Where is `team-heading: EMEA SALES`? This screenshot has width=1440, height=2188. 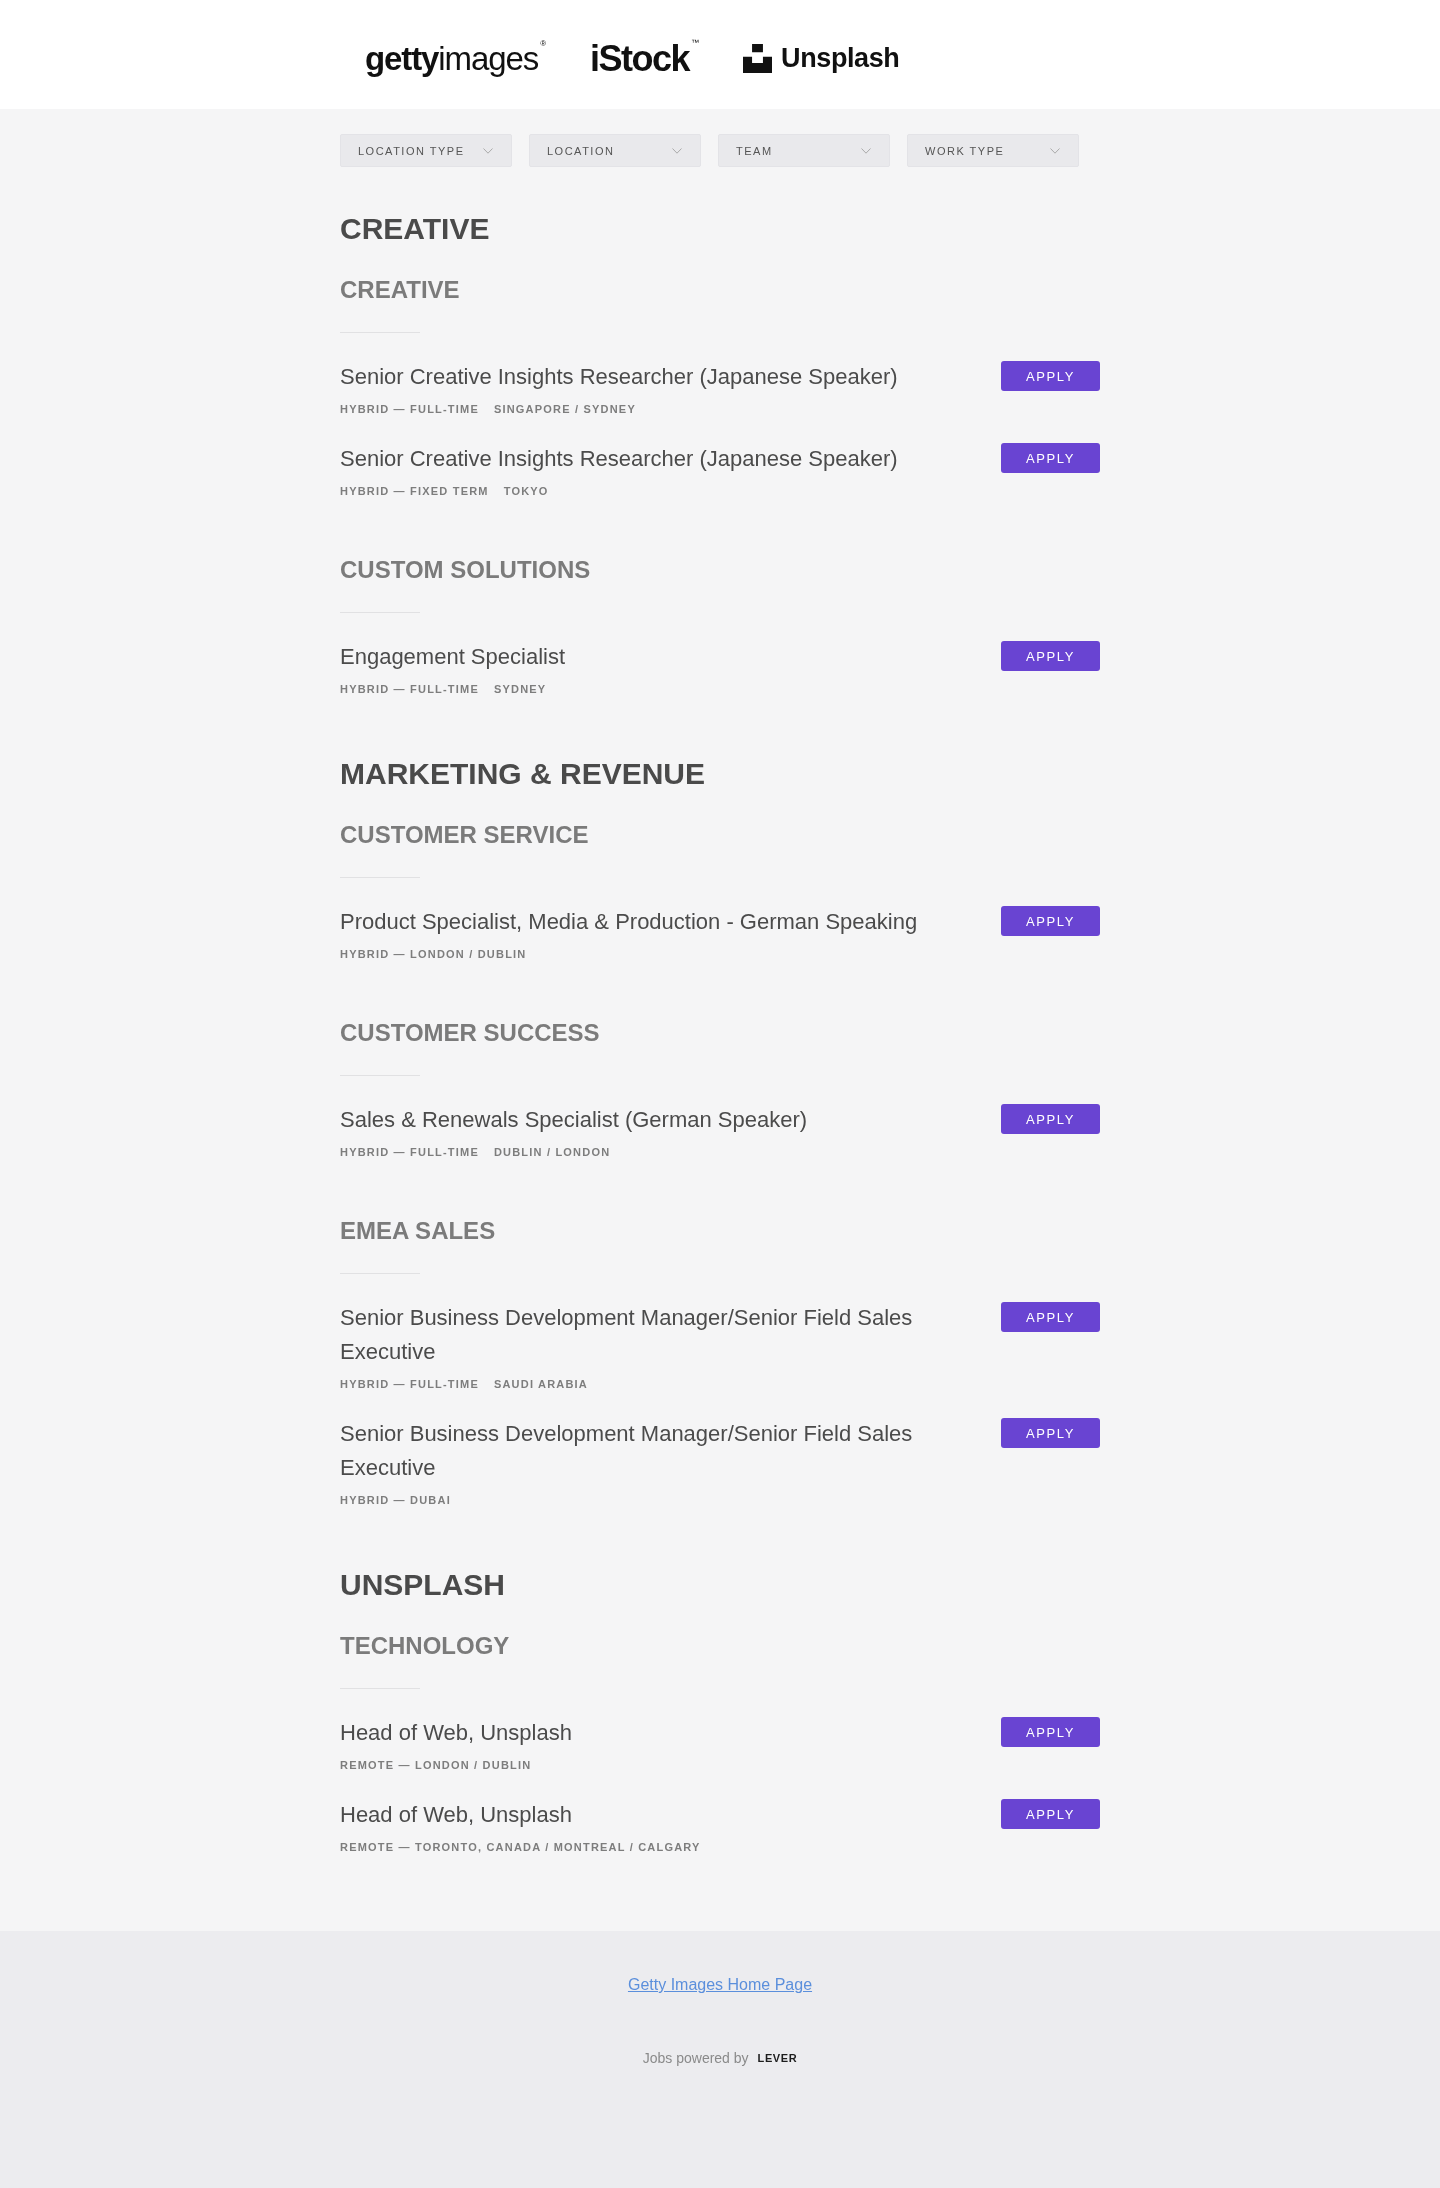 team-heading: EMEA SALES is located at coordinates (418, 1231).